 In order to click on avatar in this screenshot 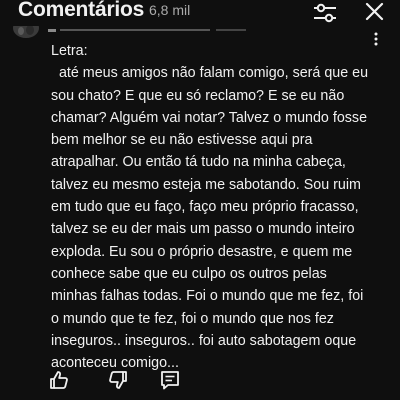, I will do `click(26, 33)`.